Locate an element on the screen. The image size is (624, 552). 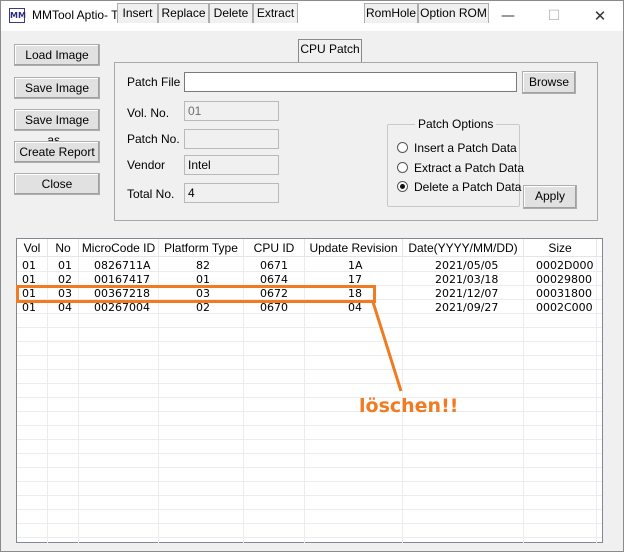
annotation-arrow is located at coordinates (387, 346).